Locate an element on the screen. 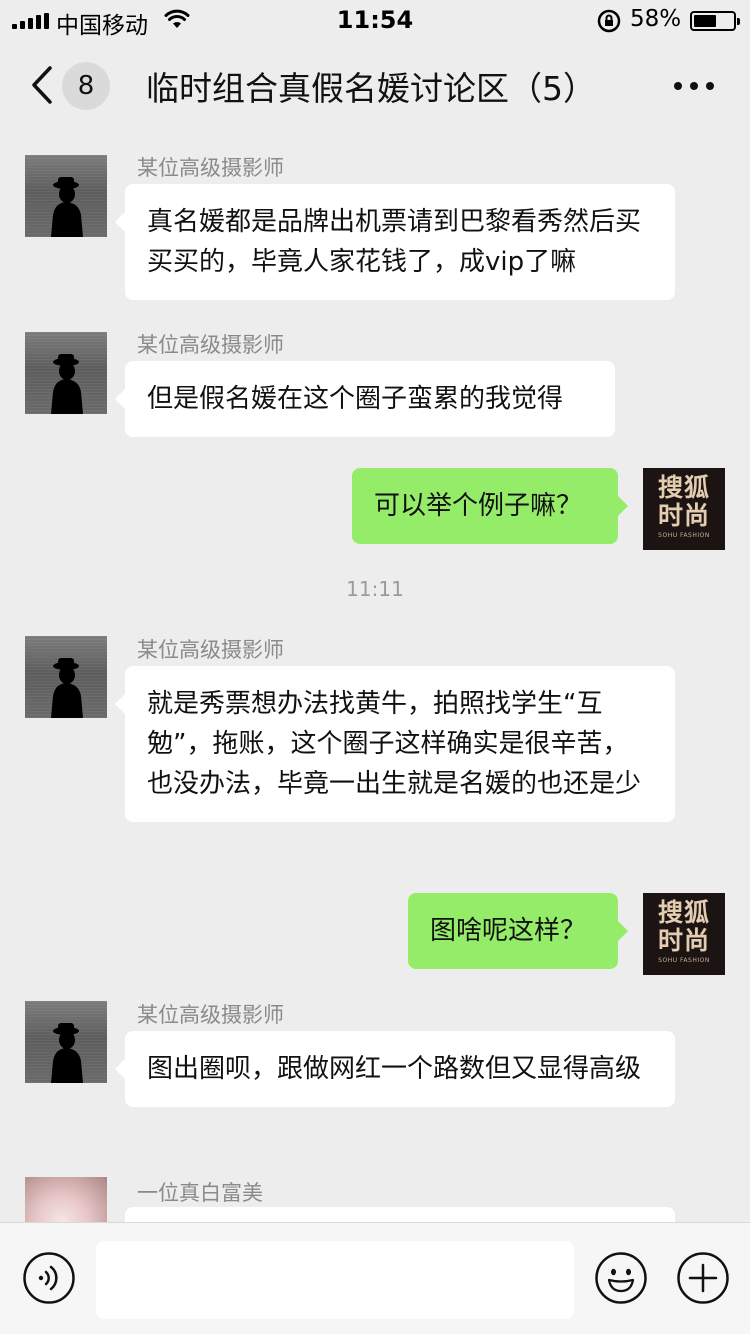 This screenshot has width=750, height=1334. emoji-button is located at coordinates (621, 1278).